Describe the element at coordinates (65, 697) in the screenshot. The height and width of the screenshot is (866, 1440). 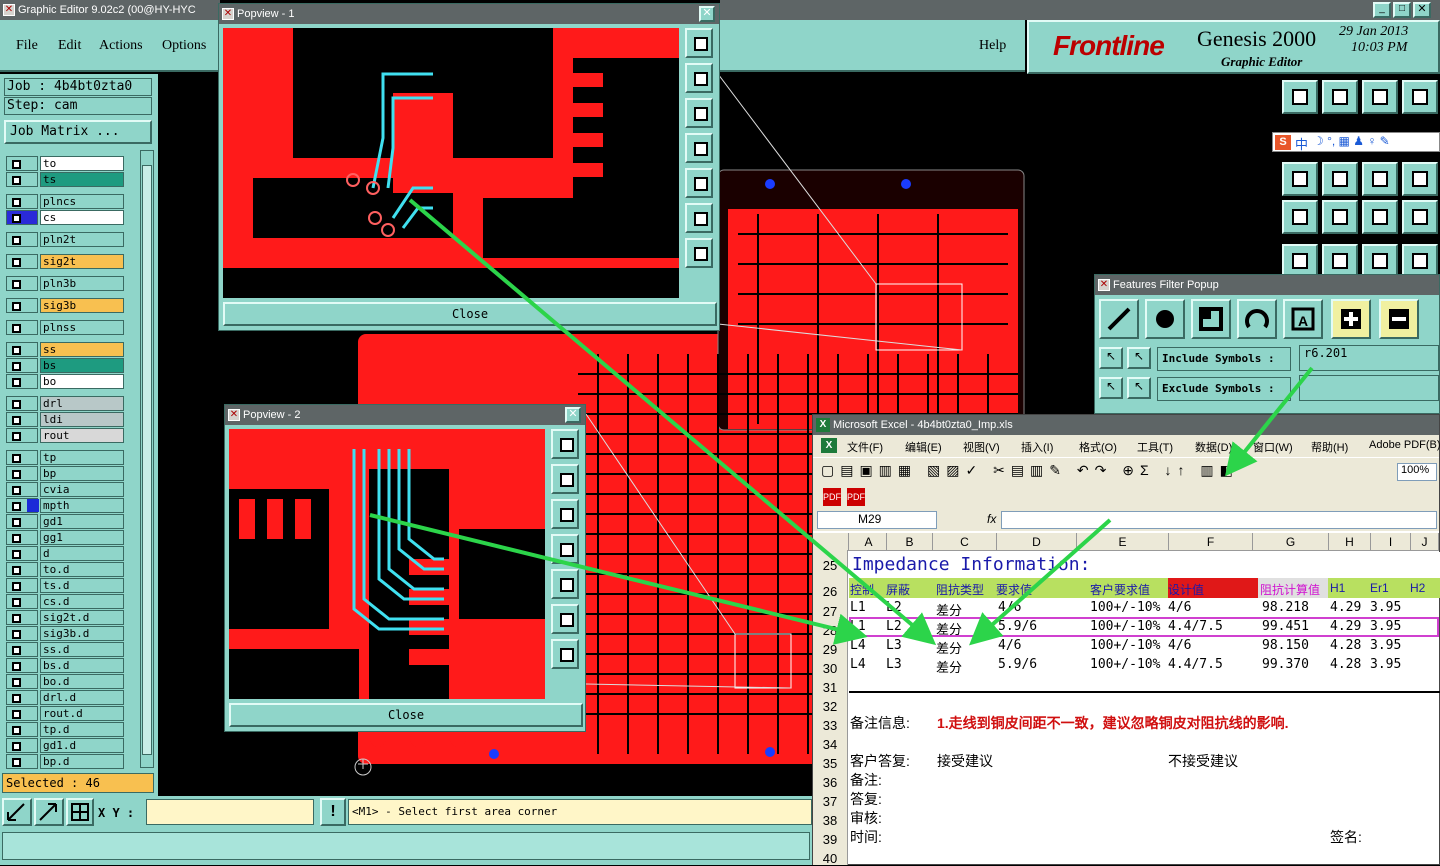
I see `layer-row: drl.d` at that location.